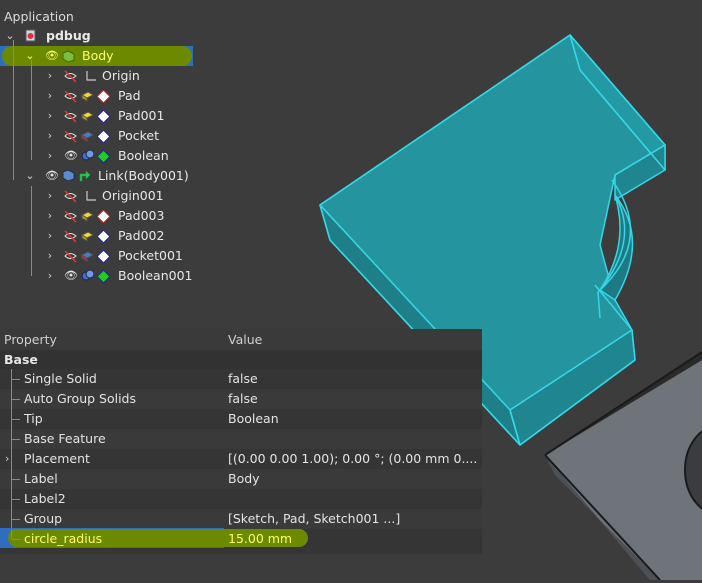 This screenshot has width=702, height=583. Describe the element at coordinates (63, 538) in the screenshot. I see `property-key: circle_radius` at that location.